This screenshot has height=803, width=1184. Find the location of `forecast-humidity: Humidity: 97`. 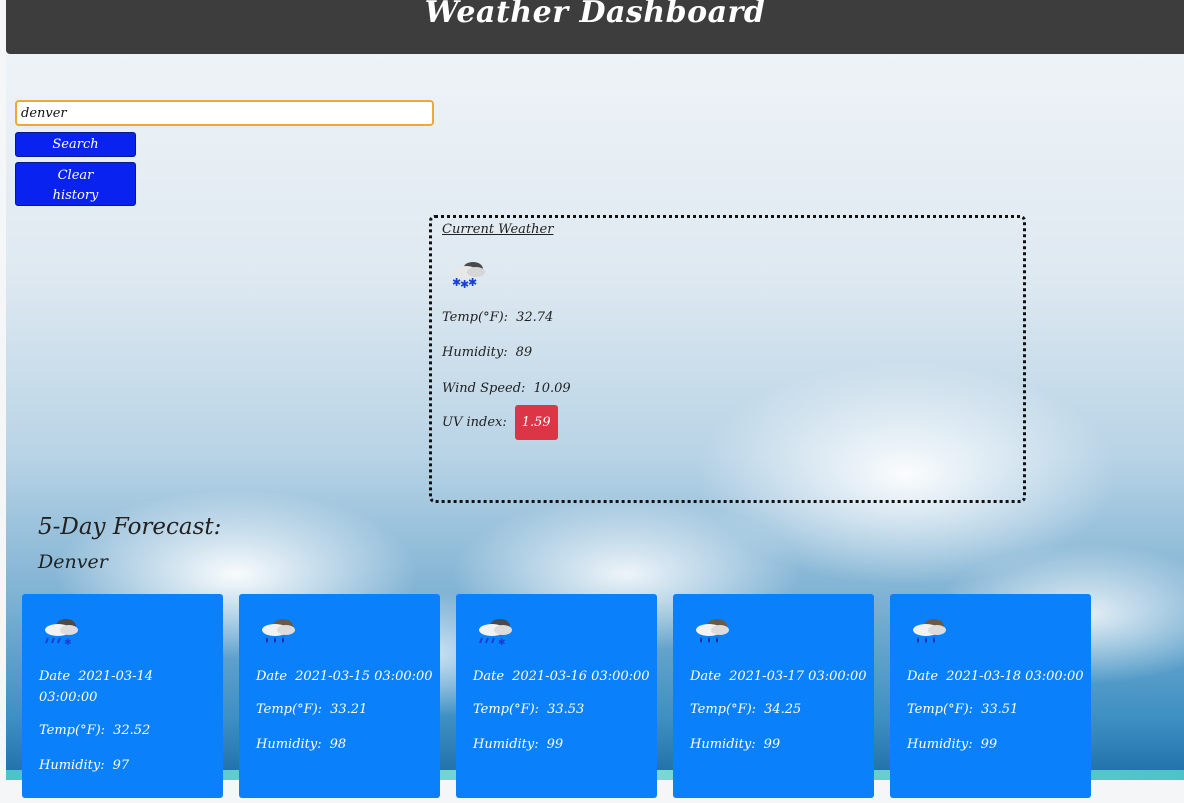

forecast-humidity: Humidity: 97 is located at coordinates (84, 765).